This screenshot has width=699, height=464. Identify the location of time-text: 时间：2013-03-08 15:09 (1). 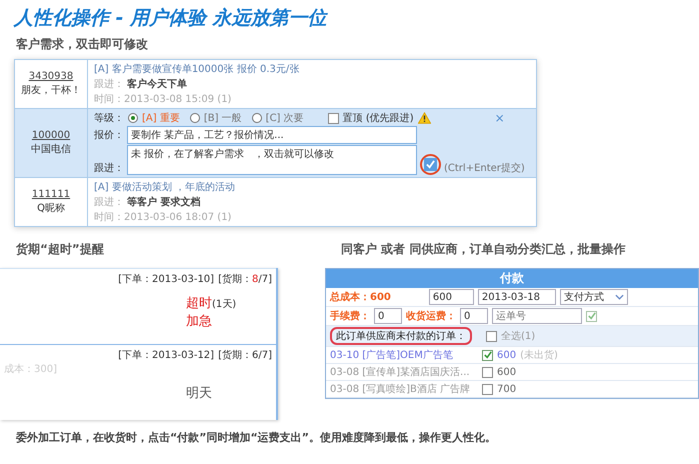
(163, 99).